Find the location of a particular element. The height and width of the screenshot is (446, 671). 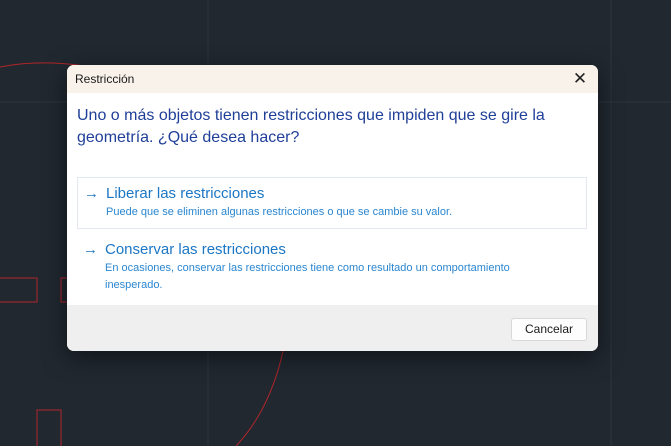

dialog-footer: Cancelar is located at coordinates (332, 328).